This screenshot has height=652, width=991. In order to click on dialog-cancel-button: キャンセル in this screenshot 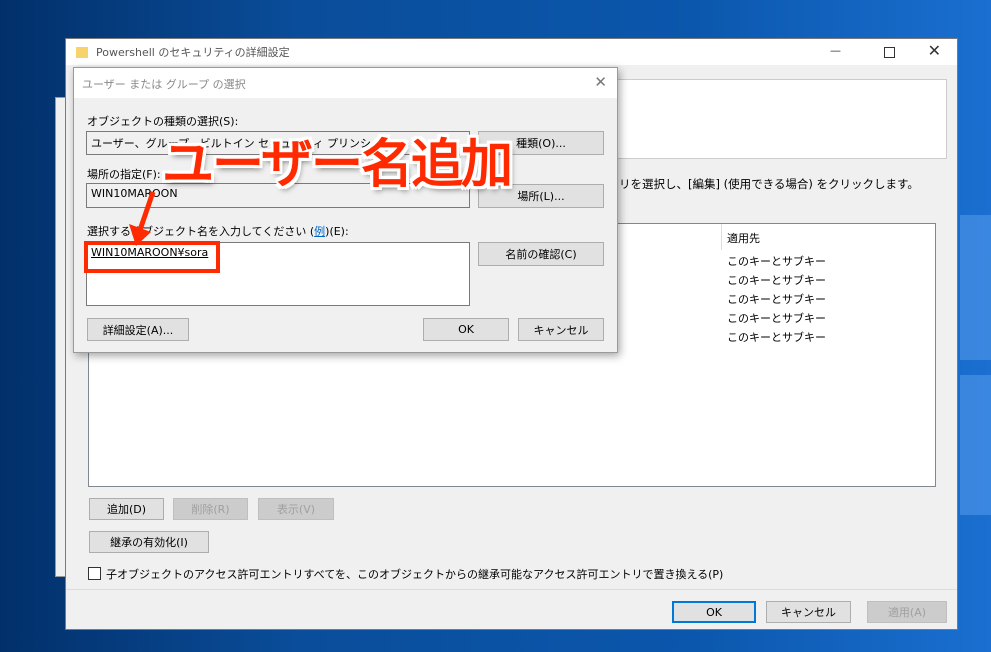, I will do `click(561, 329)`.